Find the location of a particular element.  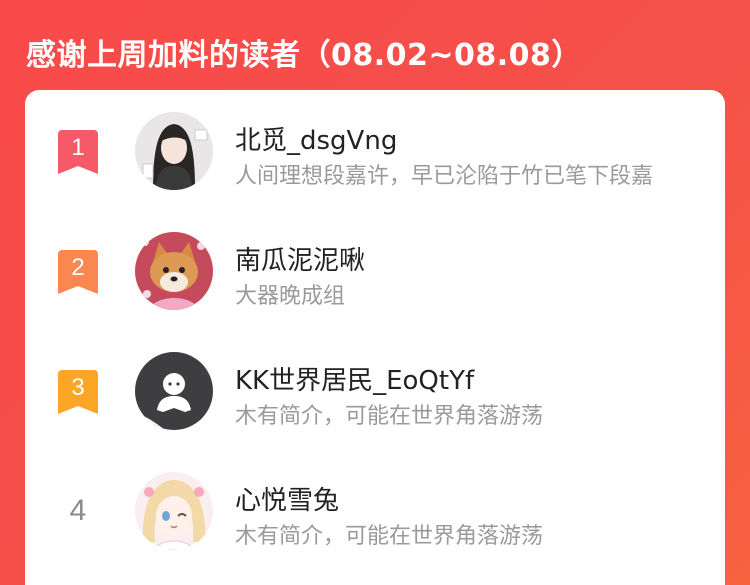

reader-row: 2 南瓜泥泥啾 大器晚成组 is located at coordinates (375, 273).